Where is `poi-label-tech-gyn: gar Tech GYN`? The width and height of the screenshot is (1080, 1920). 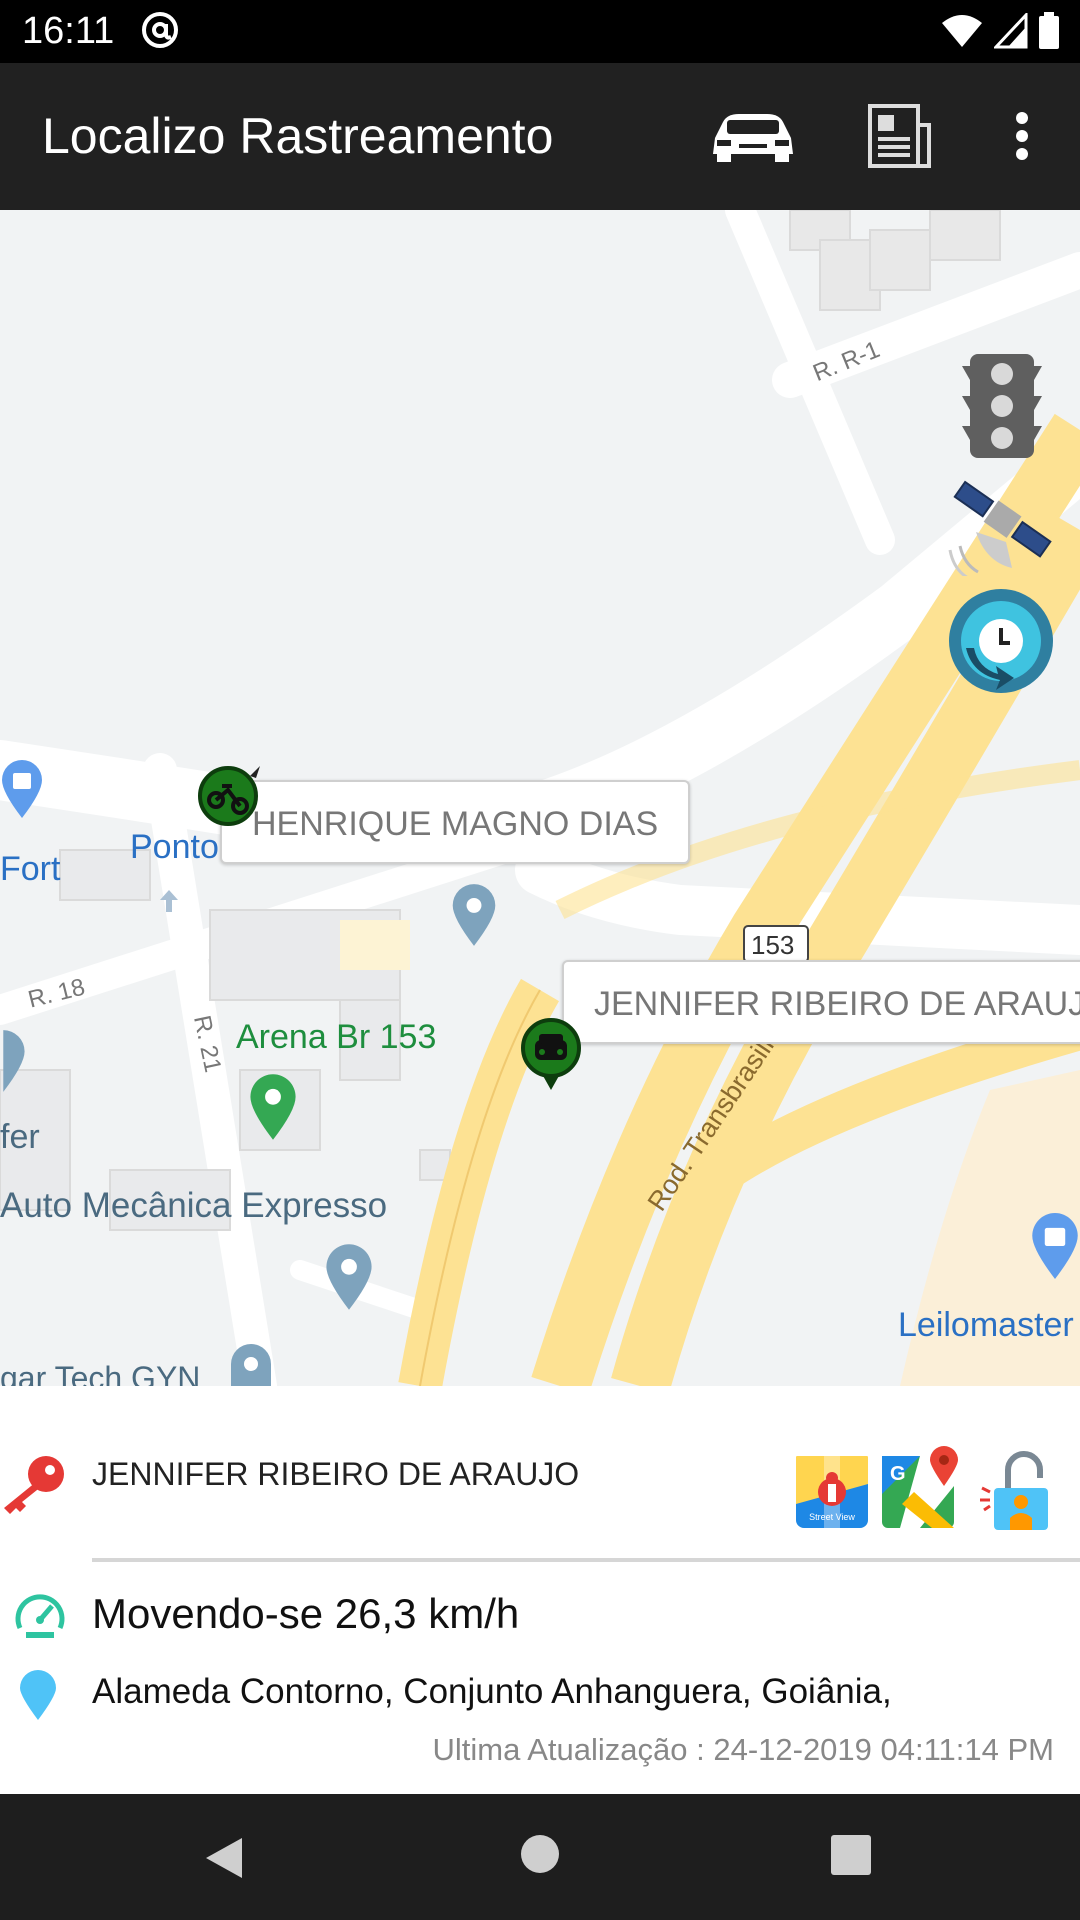
poi-label-tech-gyn: gar Tech GYN is located at coordinates (100, 1373).